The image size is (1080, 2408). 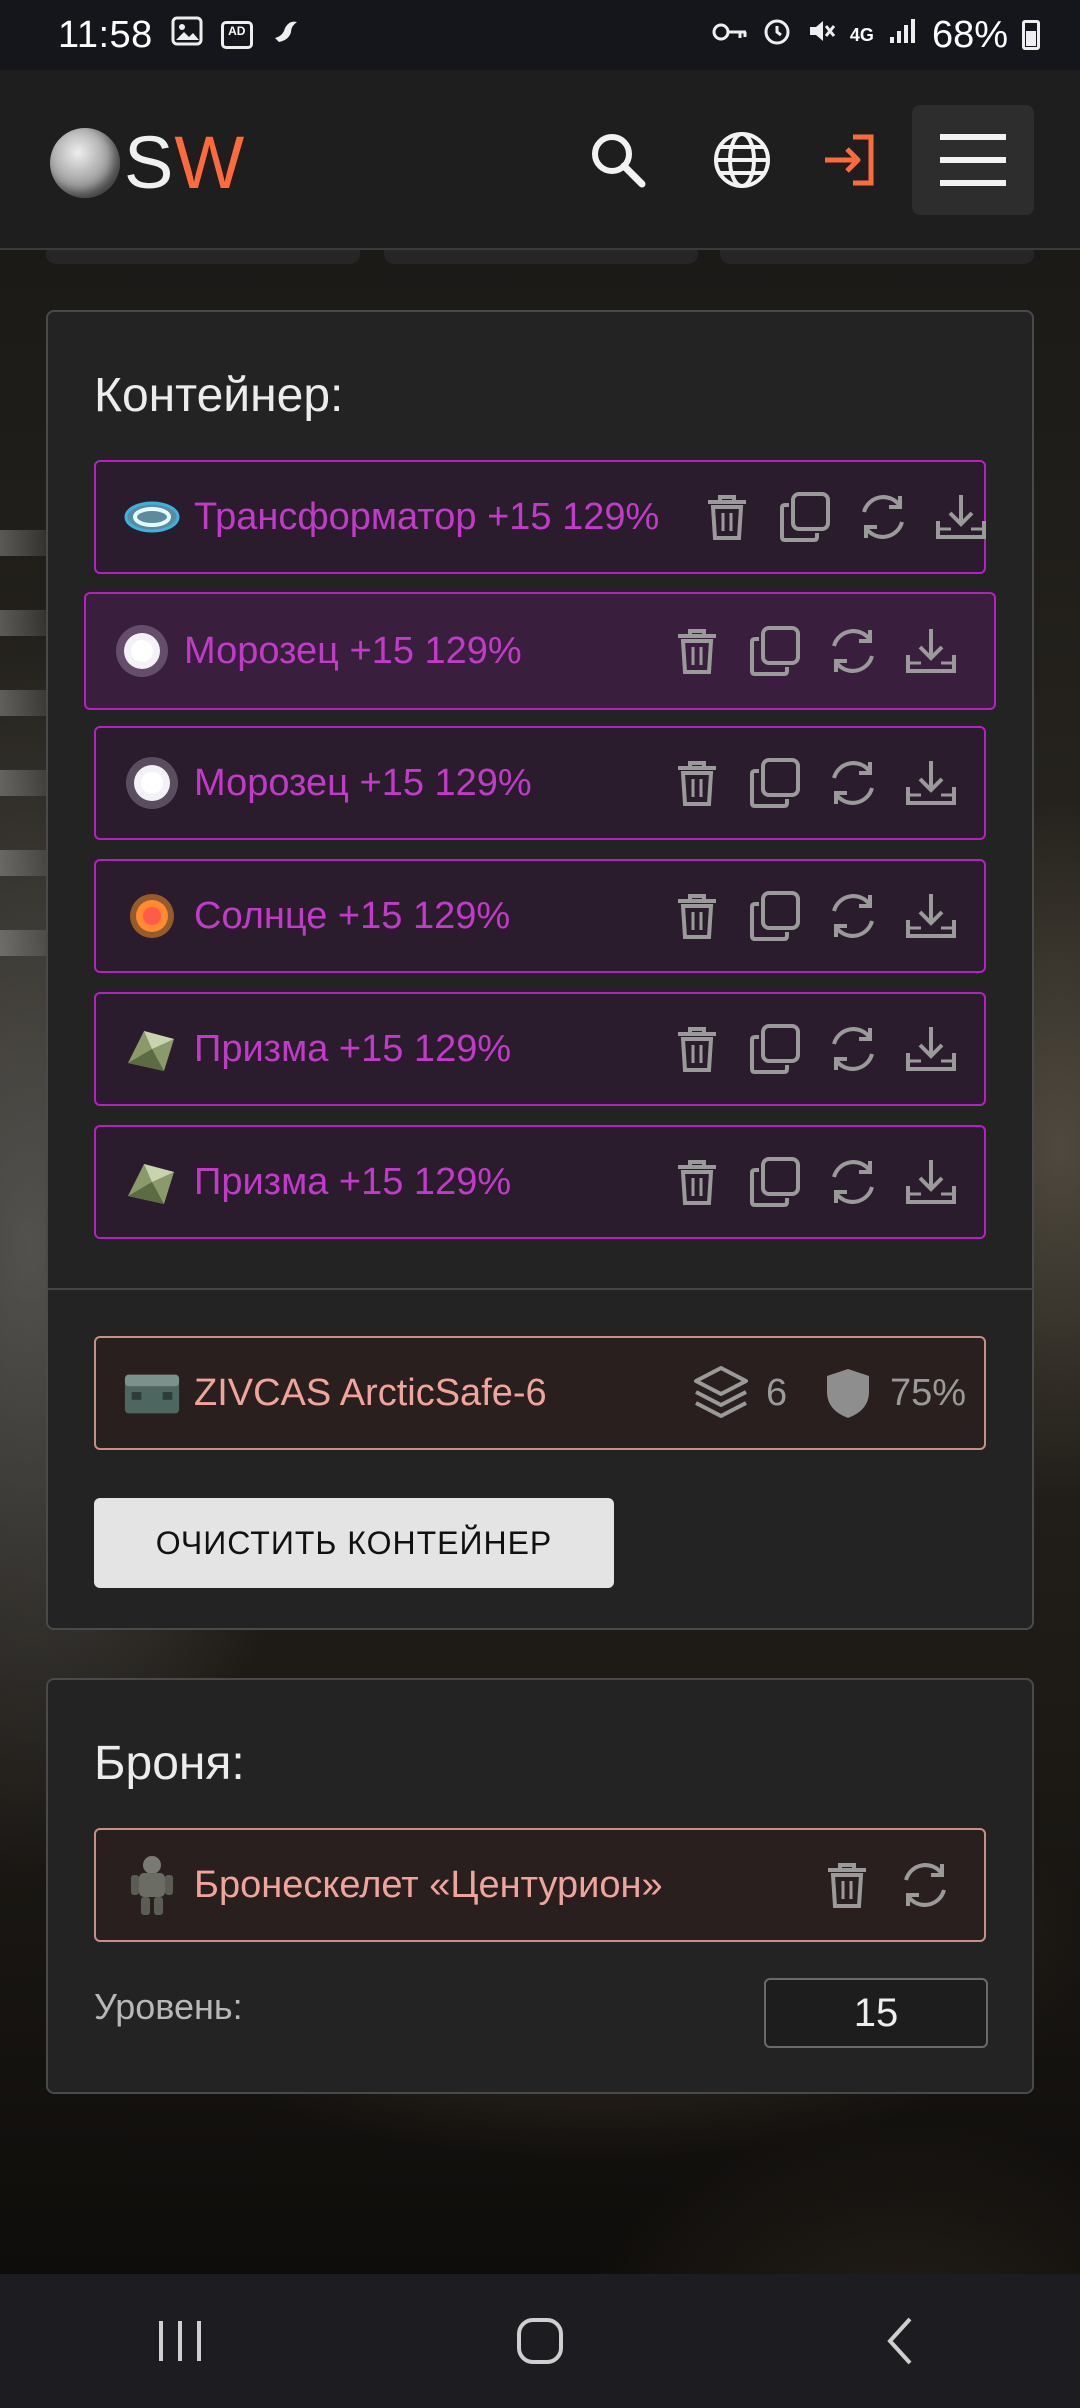 I want to click on artifact-row: Трансформатор +15 129%, so click(x=540, y=517).